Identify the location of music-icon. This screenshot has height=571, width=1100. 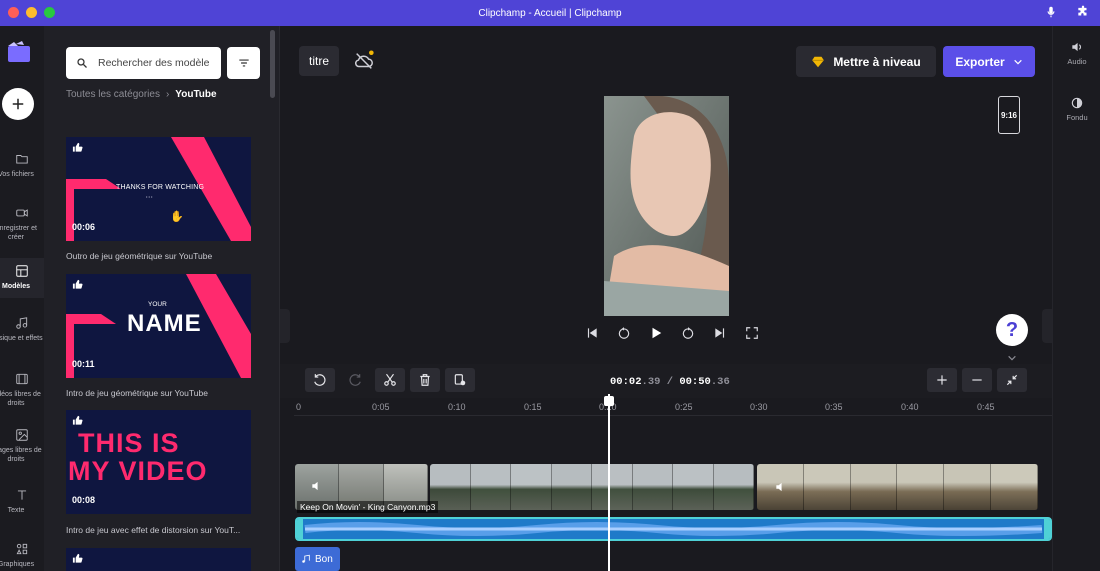
(22, 323).